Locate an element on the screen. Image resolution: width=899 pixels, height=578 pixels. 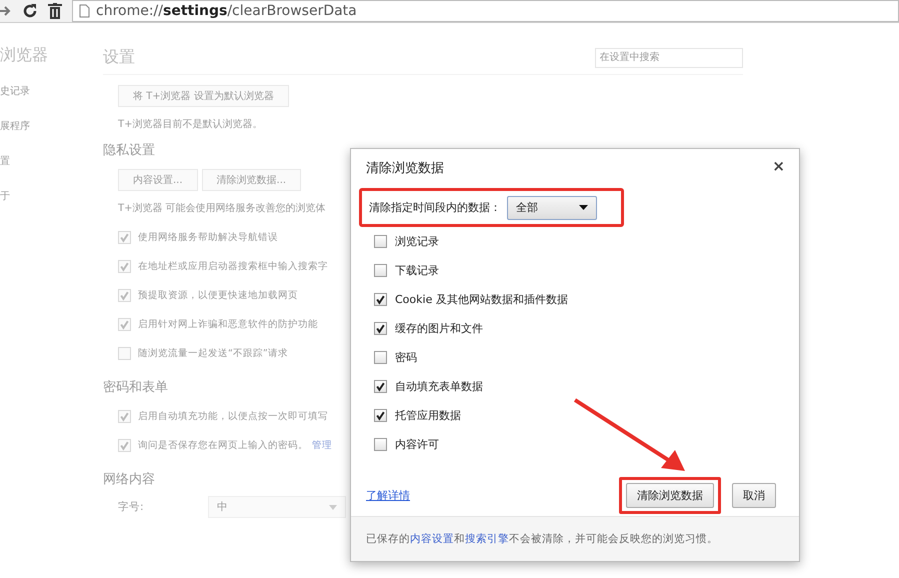
footer-text: 和 is located at coordinates (459, 539).